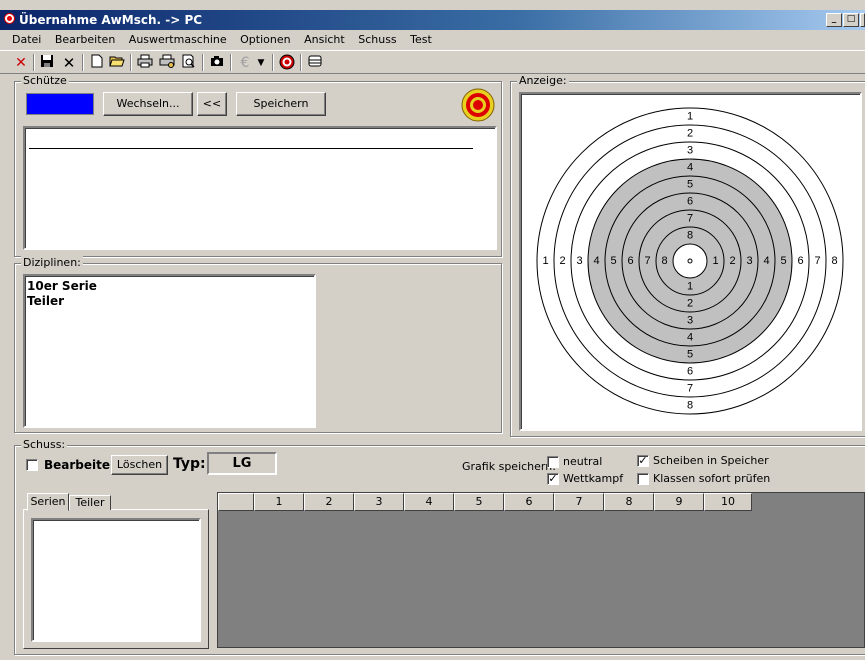  I want to click on print-icon, so click(145, 63).